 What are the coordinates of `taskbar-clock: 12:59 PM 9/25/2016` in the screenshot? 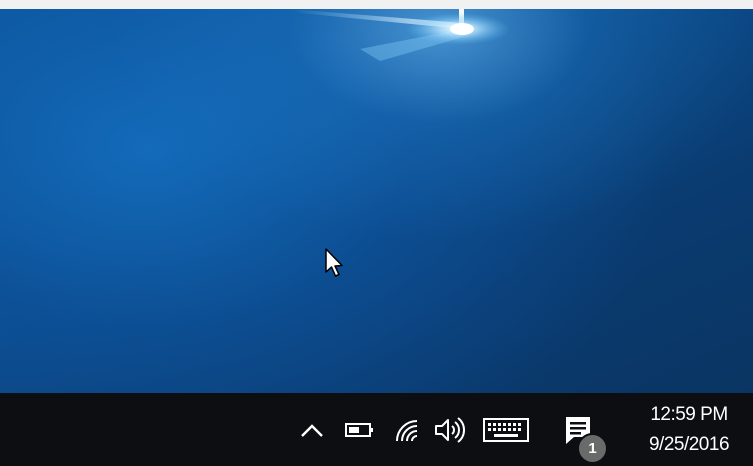 It's located at (689, 429).